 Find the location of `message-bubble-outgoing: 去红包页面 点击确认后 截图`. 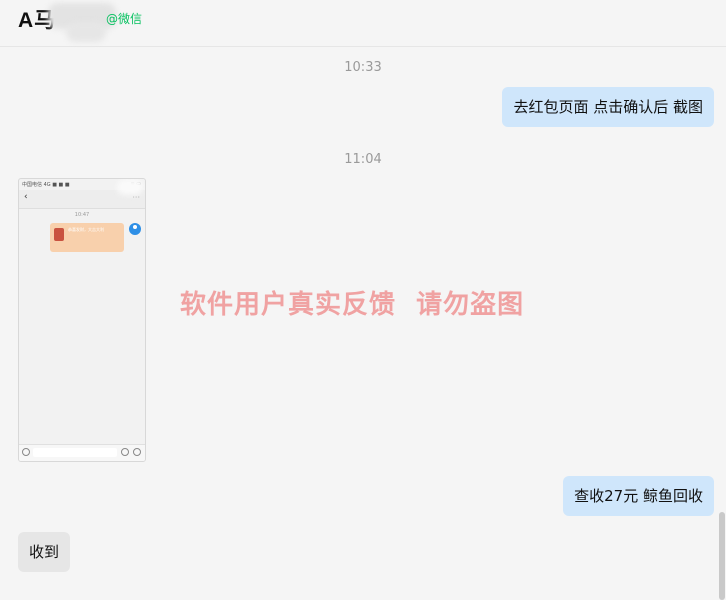

message-bubble-outgoing: 去红包页面 点击确认后 截图 is located at coordinates (608, 107).